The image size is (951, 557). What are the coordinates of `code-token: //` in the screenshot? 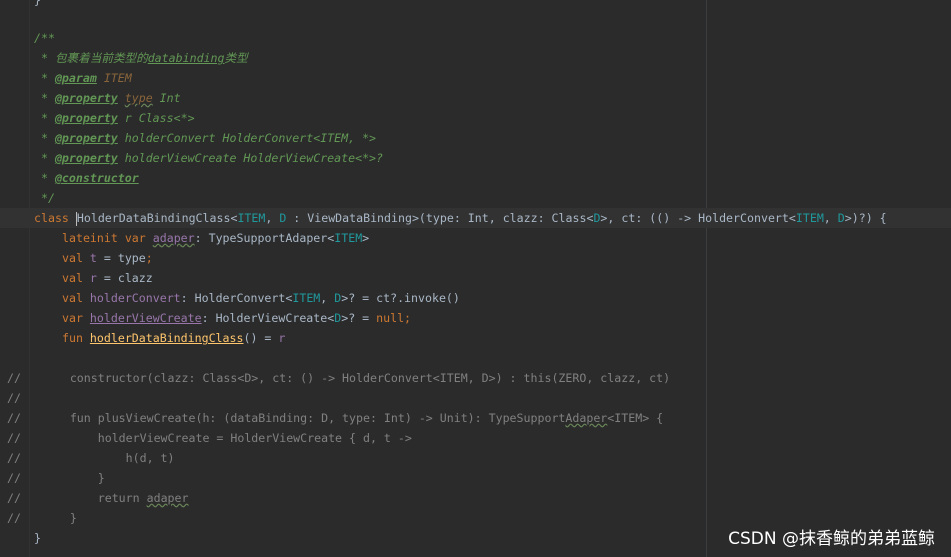 It's located at (14, 398).